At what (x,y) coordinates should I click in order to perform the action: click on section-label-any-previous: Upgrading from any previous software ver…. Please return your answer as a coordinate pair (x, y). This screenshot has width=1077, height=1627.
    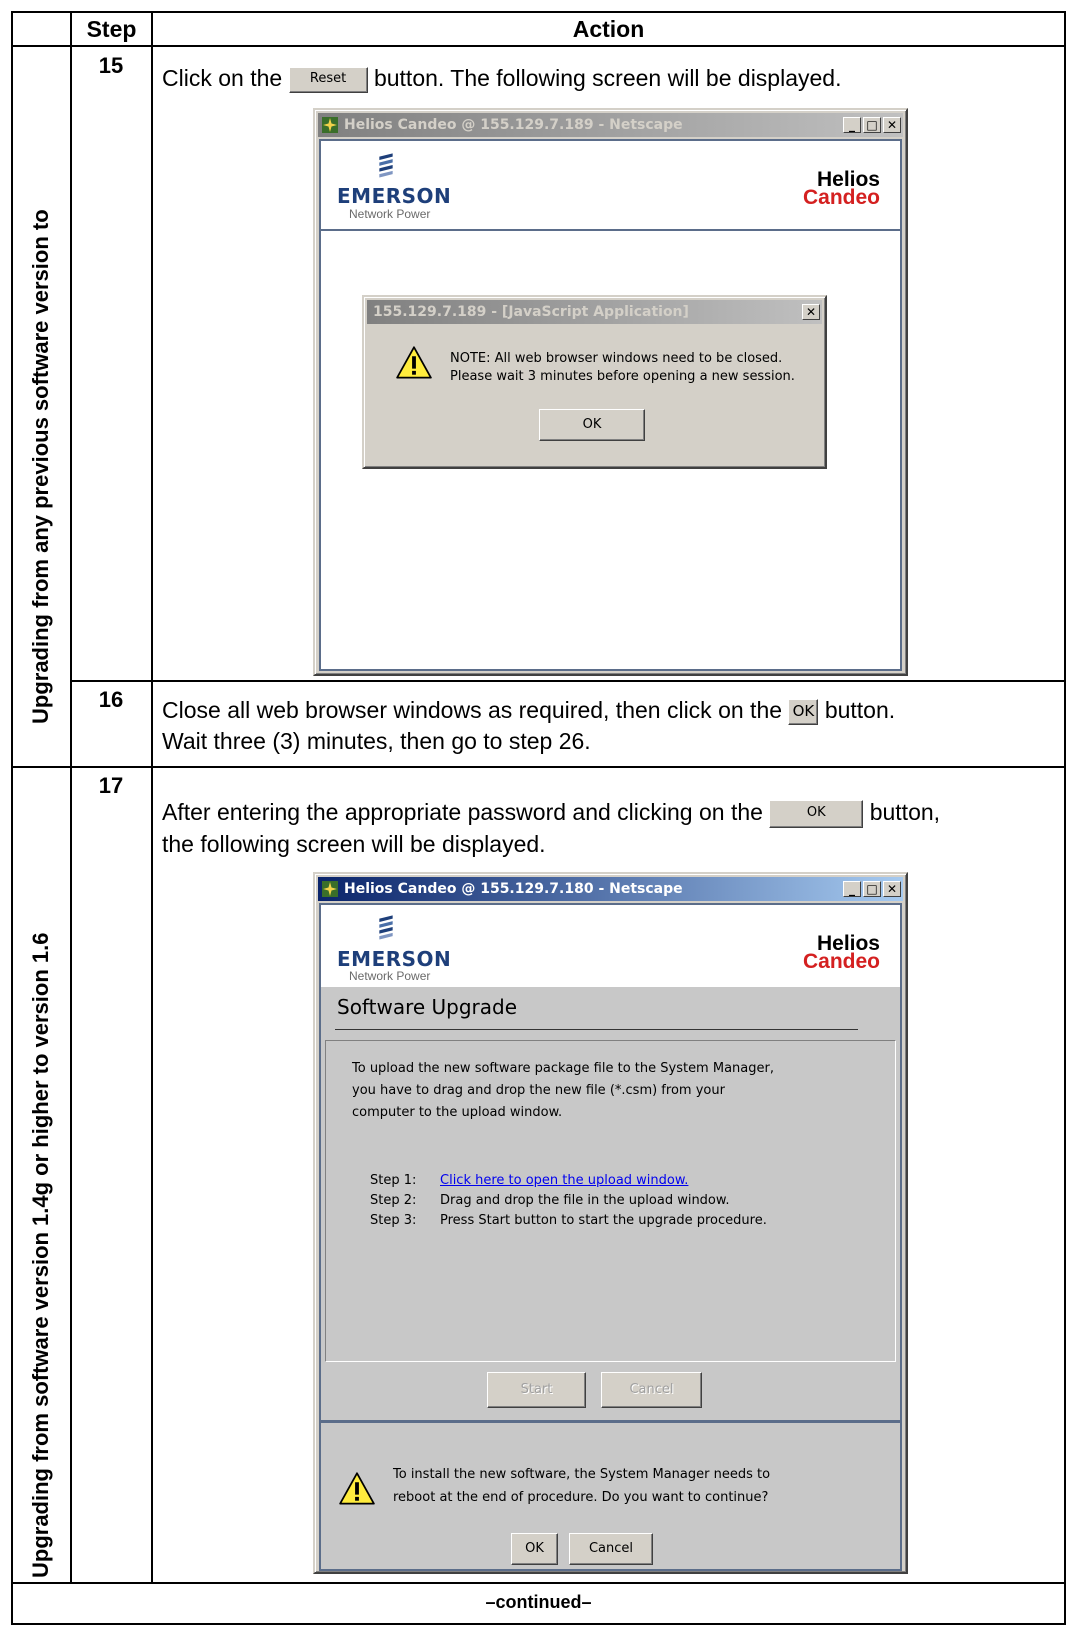
    Looking at the image, I should click on (40, 466).